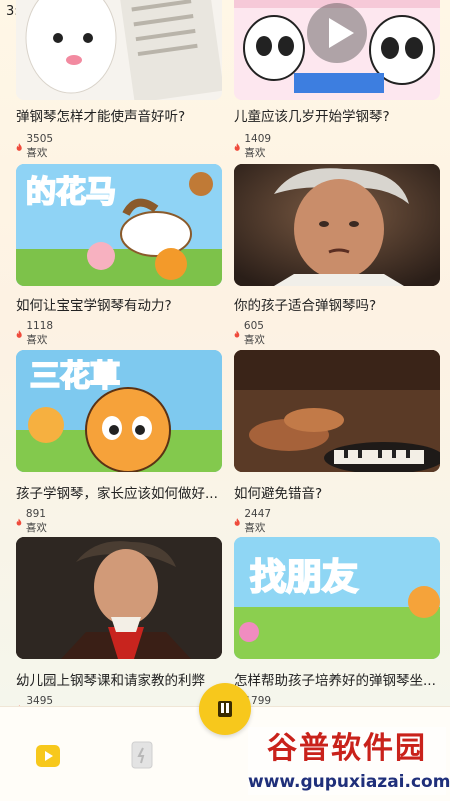 The height and width of the screenshot is (801, 450). I want to click on like-count: 605喜欢, so click(251, 333).